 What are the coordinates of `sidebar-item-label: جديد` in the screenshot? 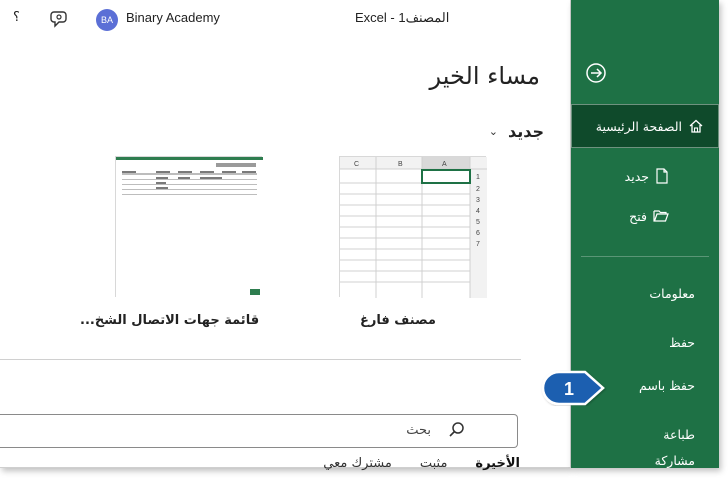 It's located at (636, 176).